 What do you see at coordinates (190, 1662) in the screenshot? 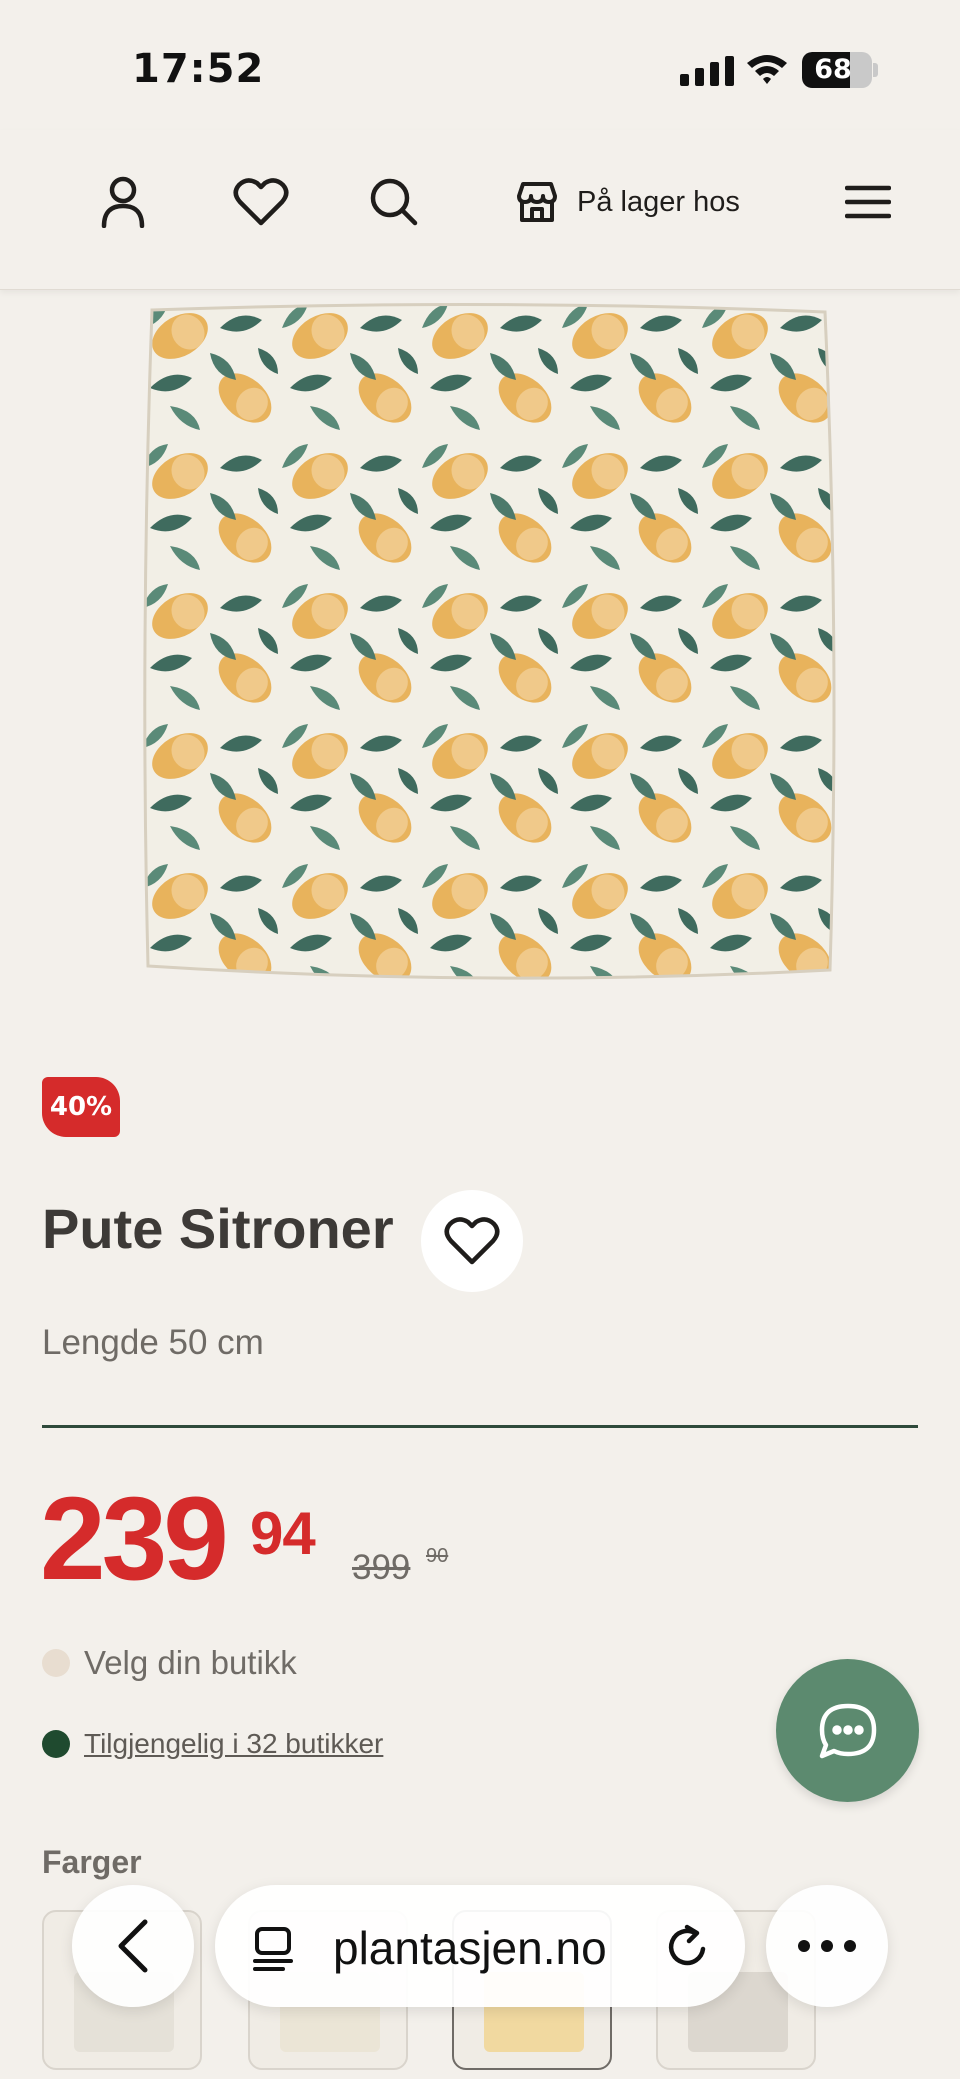
I see `select-store-label: Velg din butikk` at bounding box center [190, 1662].